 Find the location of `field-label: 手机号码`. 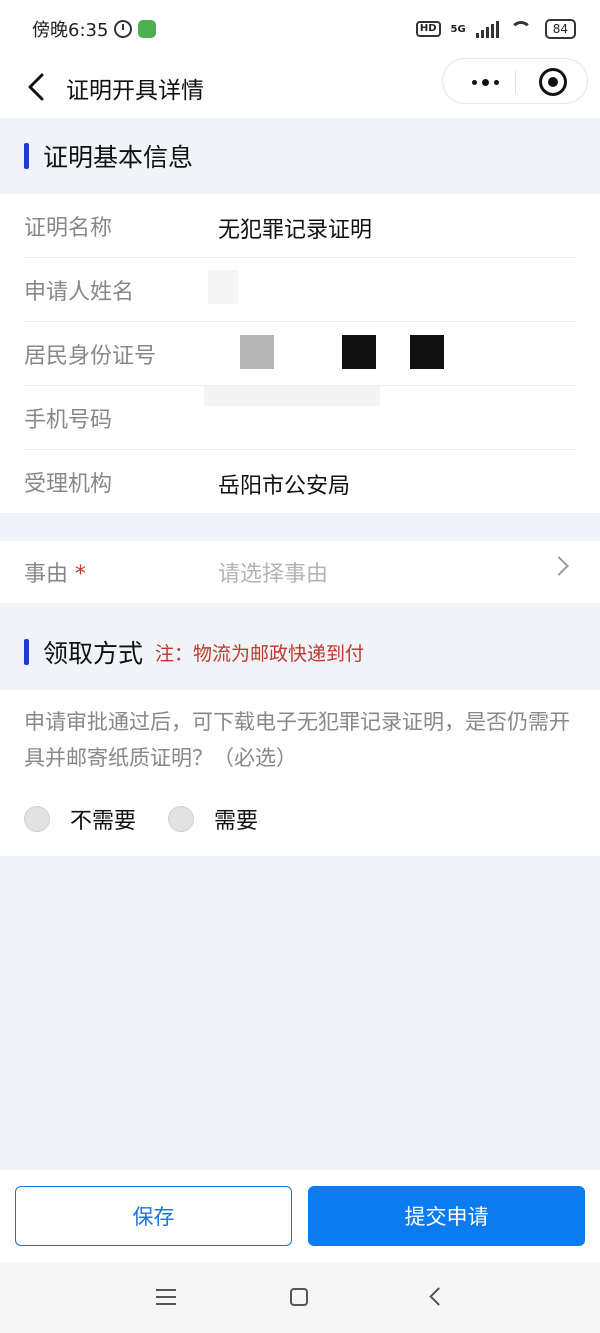

field-label: 手机号码 is located at coordinates (68, 420).